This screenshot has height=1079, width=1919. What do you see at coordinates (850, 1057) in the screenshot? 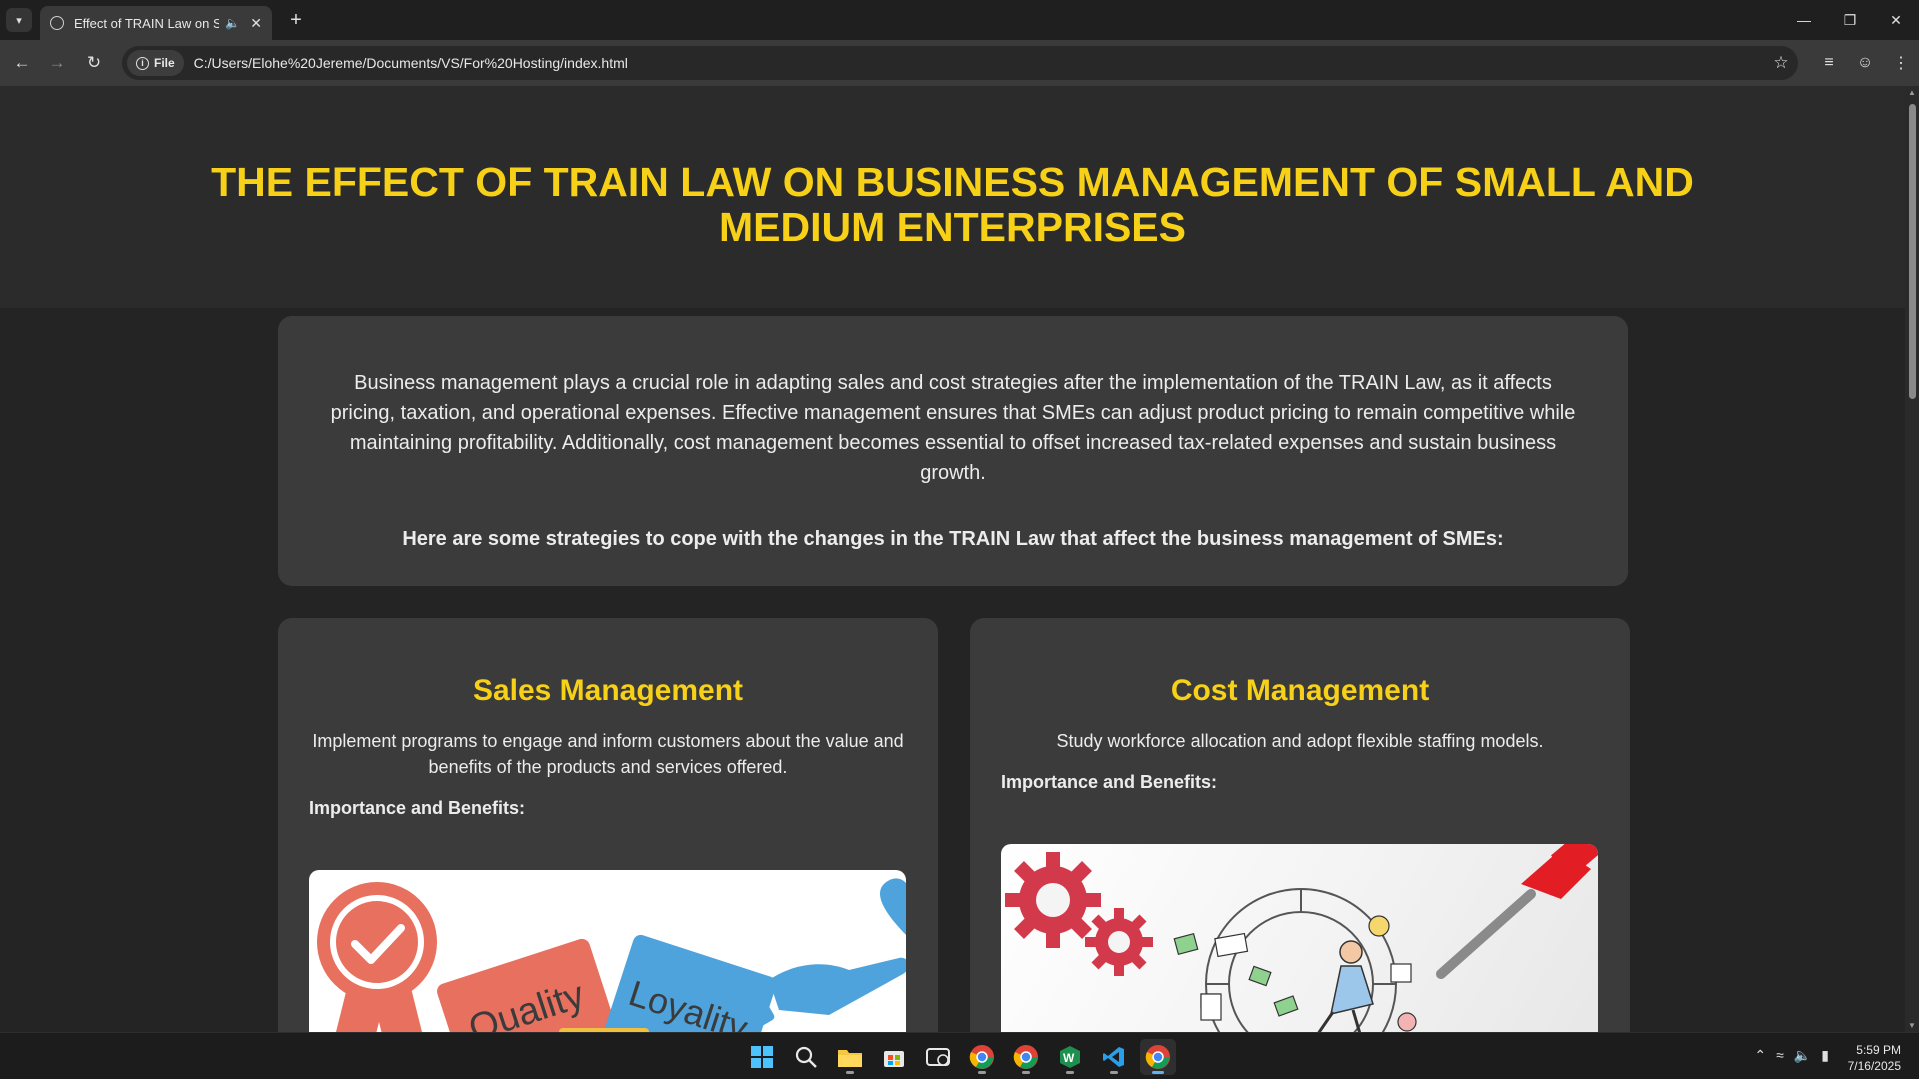
I see `file-explorer-icon` at bounding box center [850, 1057].